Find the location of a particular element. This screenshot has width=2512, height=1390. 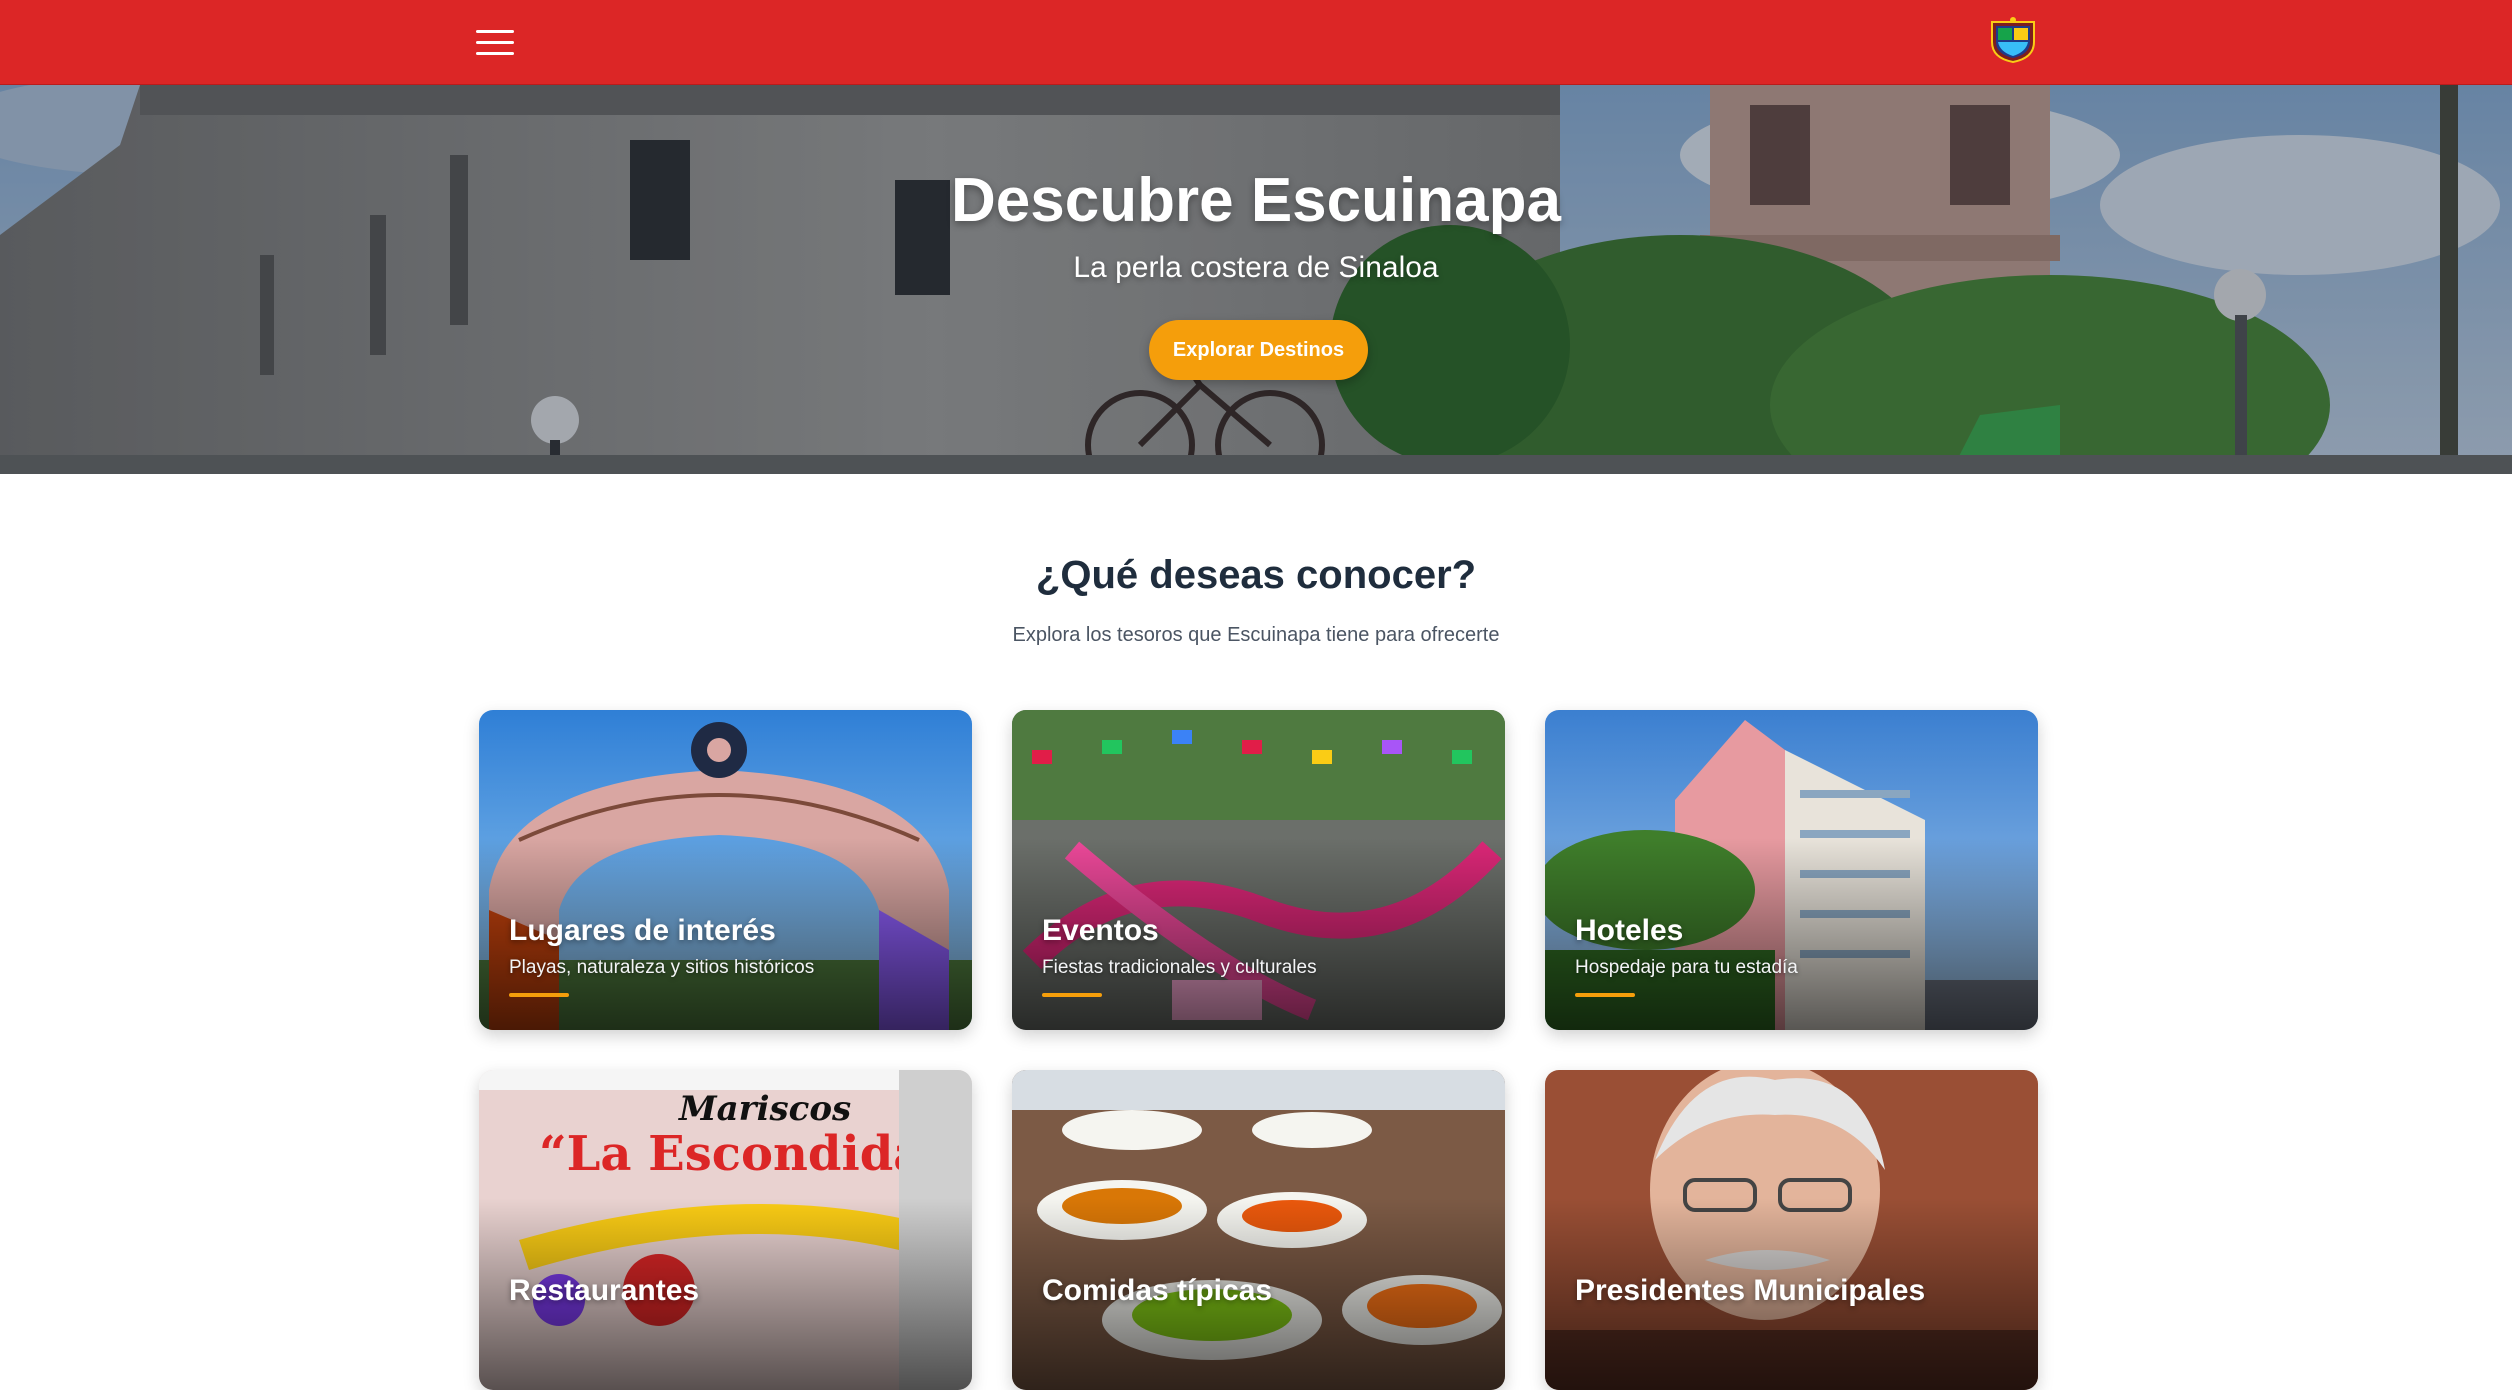

section-title: ¿Qué deseas conocer? is located at coordinates (1256, 575).